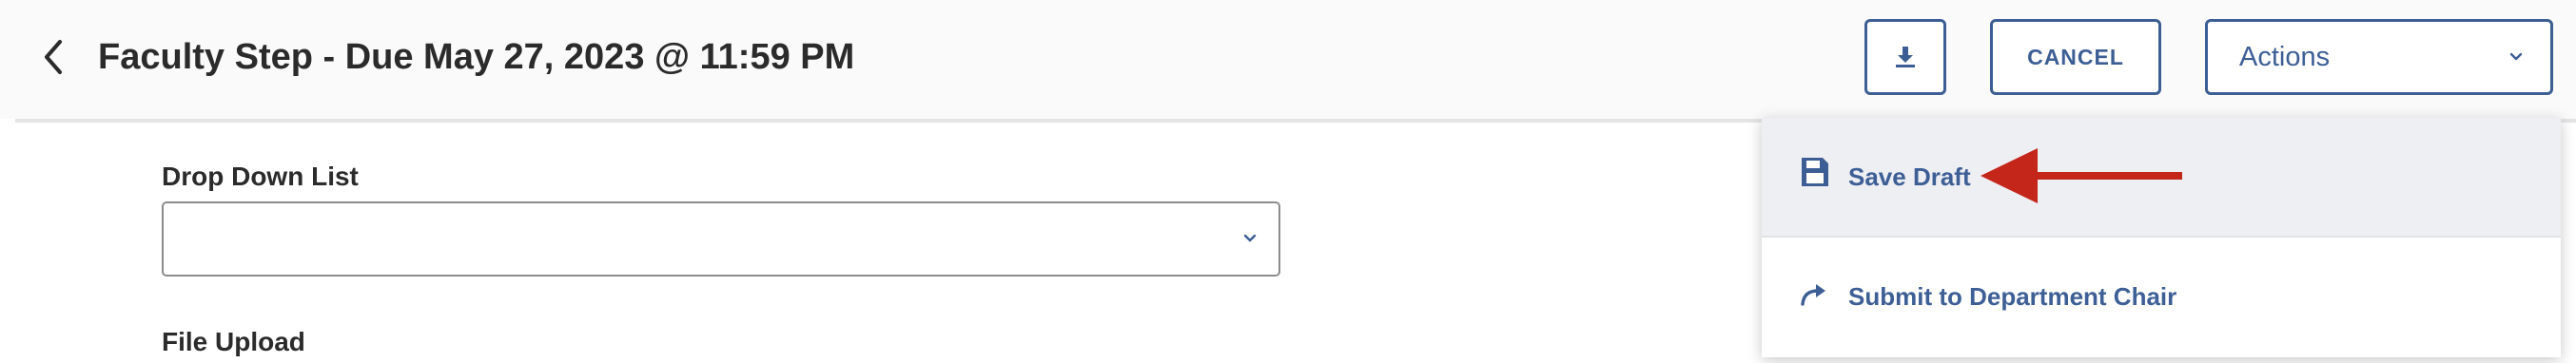 The width and height of the screenshot is (2576, 363). Describe the element at coordinates (721, 239) in the screenshot. I see `drop-down-list-select` at that location.